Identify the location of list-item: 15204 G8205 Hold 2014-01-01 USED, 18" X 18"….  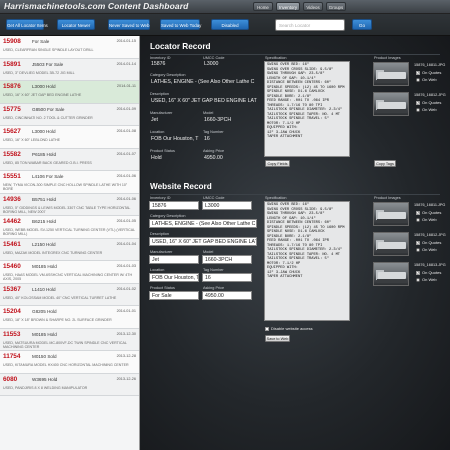
(69, 317).